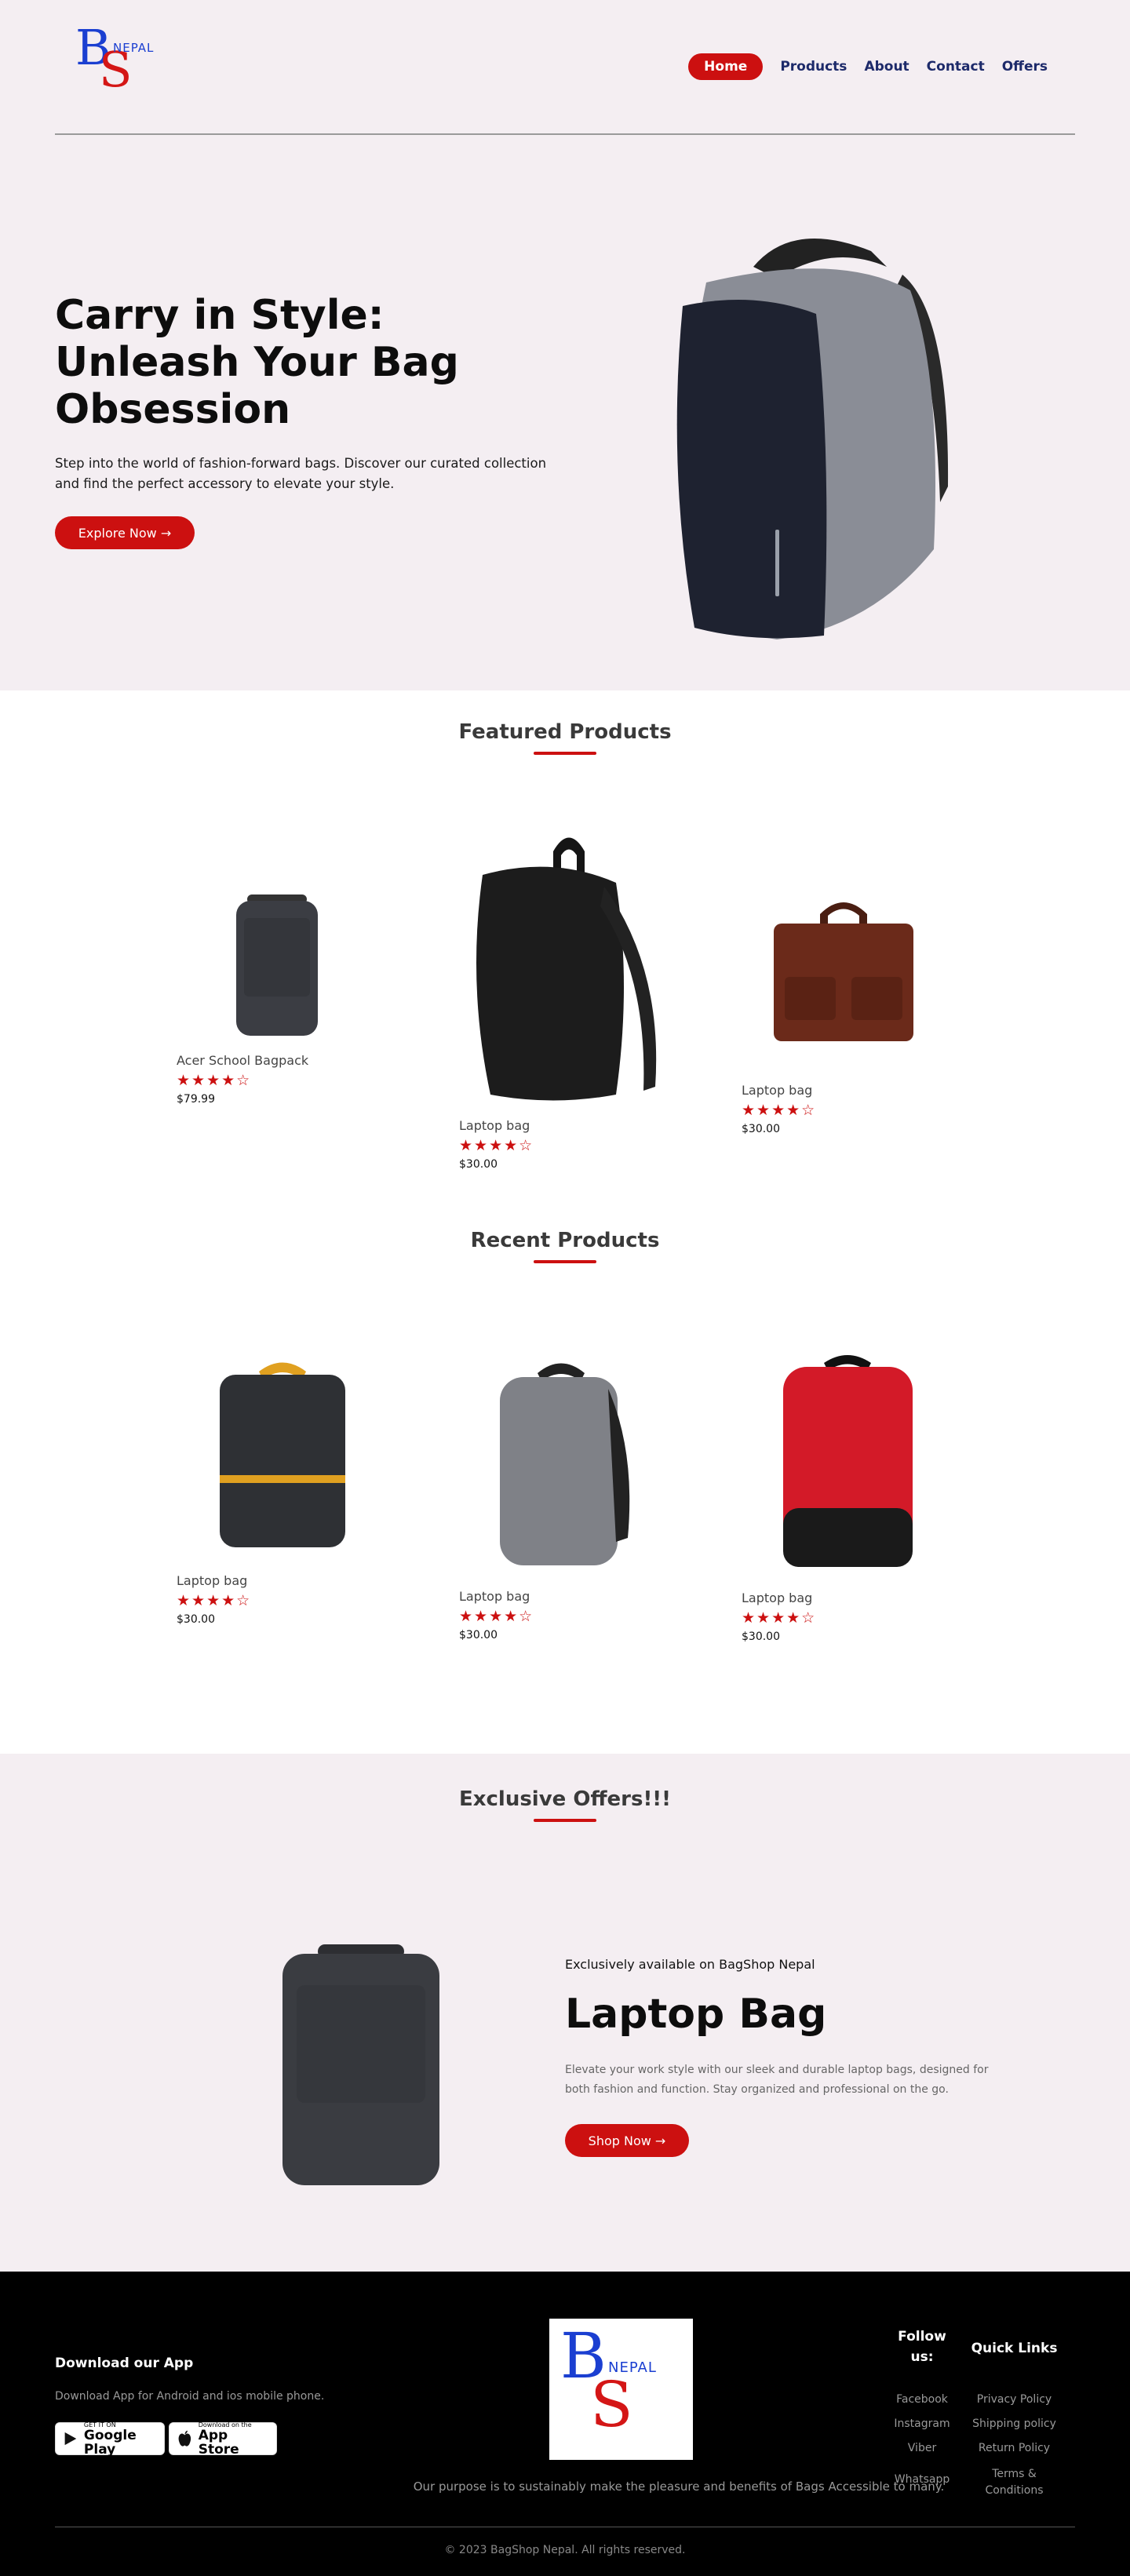 Image resolution: width=1130 pixels, height=2576 pixels. I want to click on nav-home: Home, so click(726, 66).